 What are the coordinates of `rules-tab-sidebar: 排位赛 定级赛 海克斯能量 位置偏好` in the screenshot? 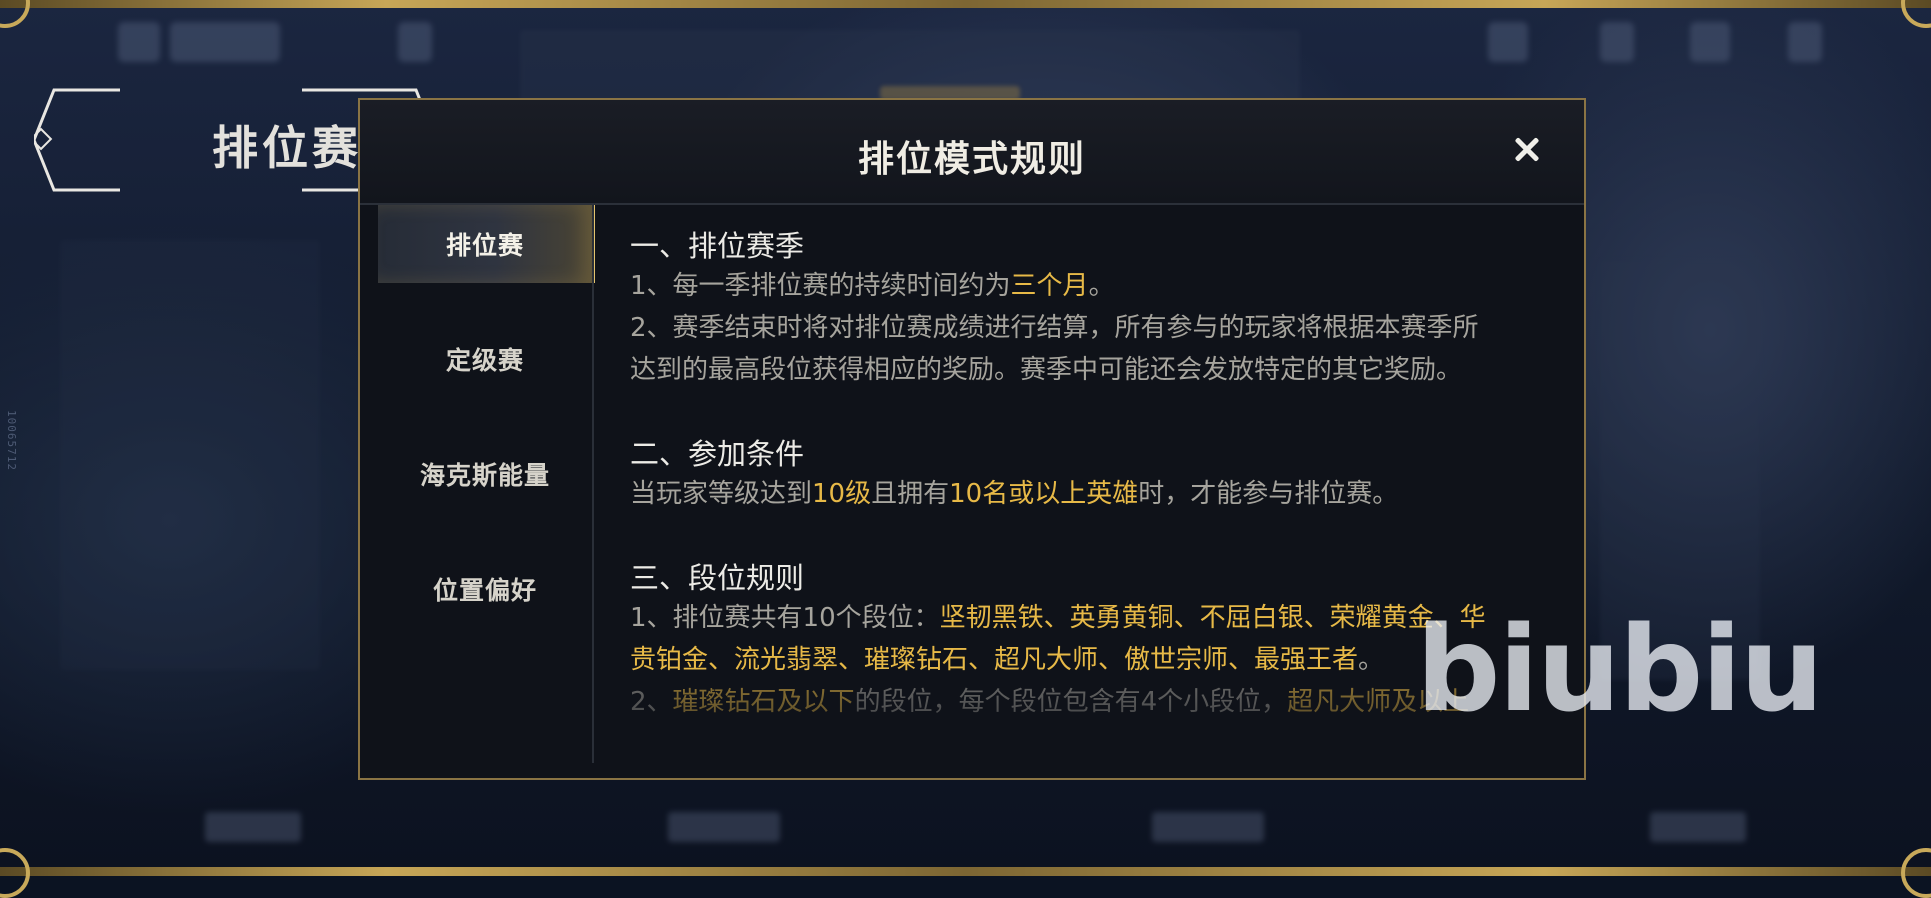 It's located at (486, 484).